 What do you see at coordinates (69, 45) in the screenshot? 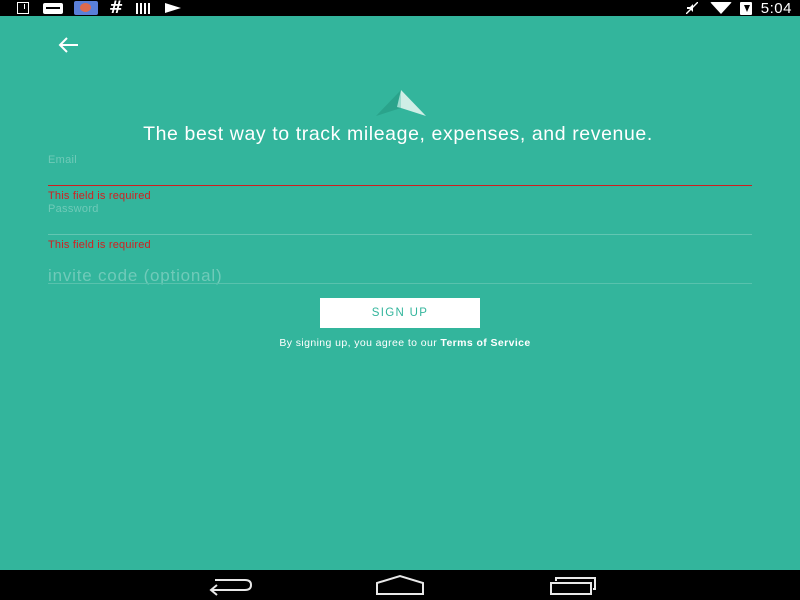
I see `back-arrow-icon` at bounding box center [69, 45].